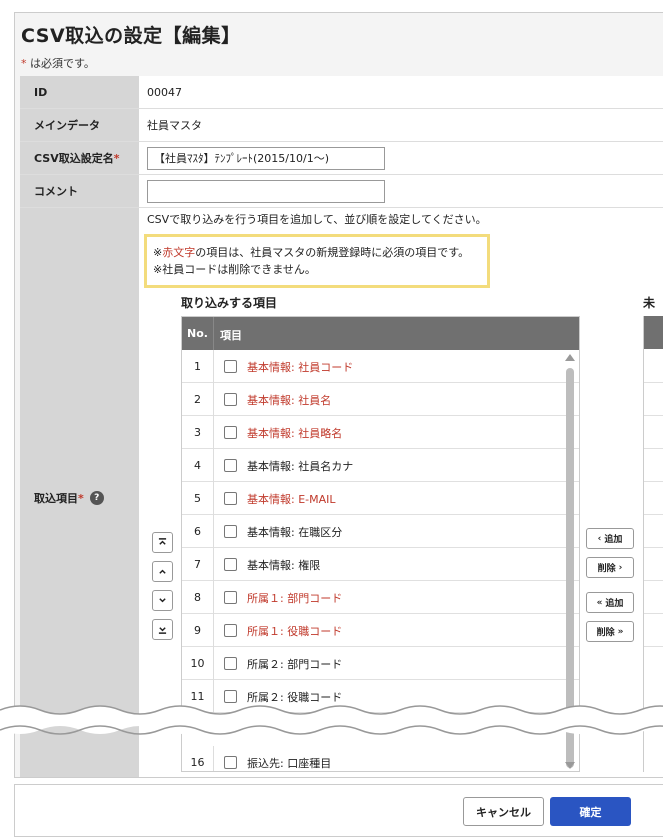 The height and width of the screenshot is (837, 663). I want to click on row-number: 5, so click(198, 498).